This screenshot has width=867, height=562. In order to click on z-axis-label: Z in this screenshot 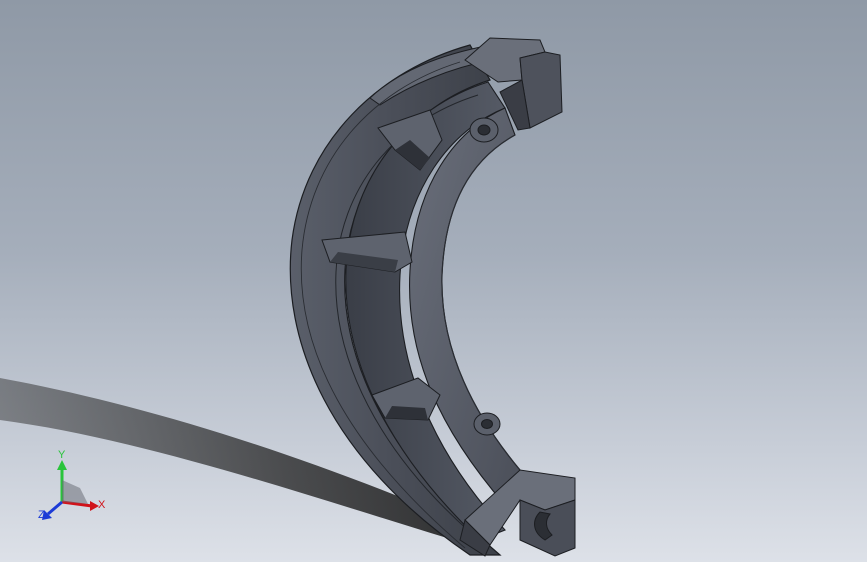, I will do `click(41, 515)`.